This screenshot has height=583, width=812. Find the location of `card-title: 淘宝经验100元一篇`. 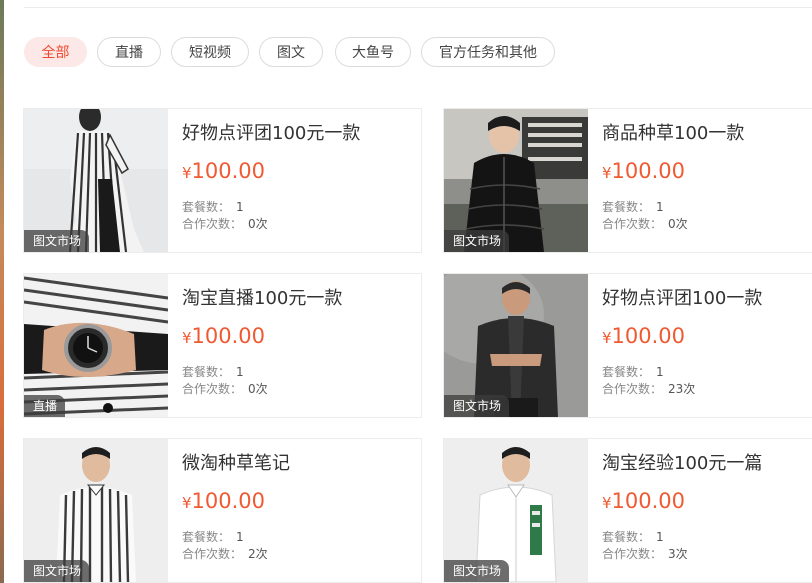

card-title: 淘宝经验100元一篇 is located at coordinates (682, 462).